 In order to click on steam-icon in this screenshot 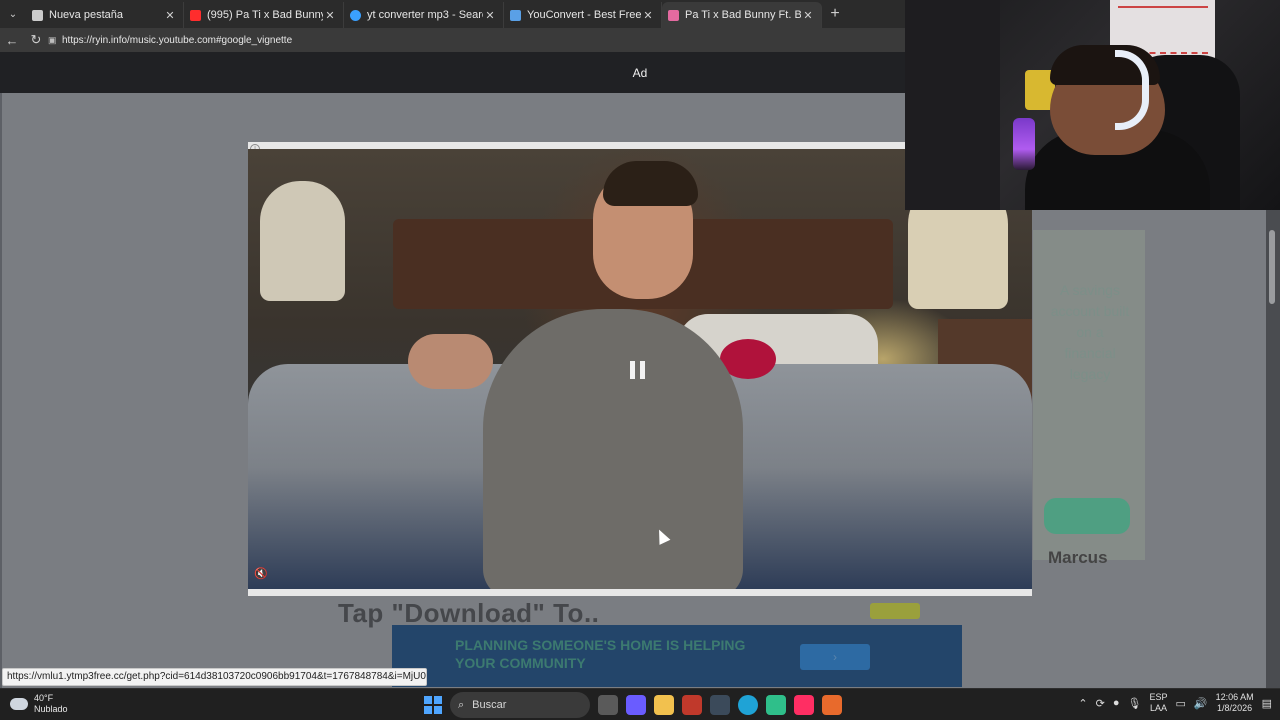, I will do `click(720, 705)`.